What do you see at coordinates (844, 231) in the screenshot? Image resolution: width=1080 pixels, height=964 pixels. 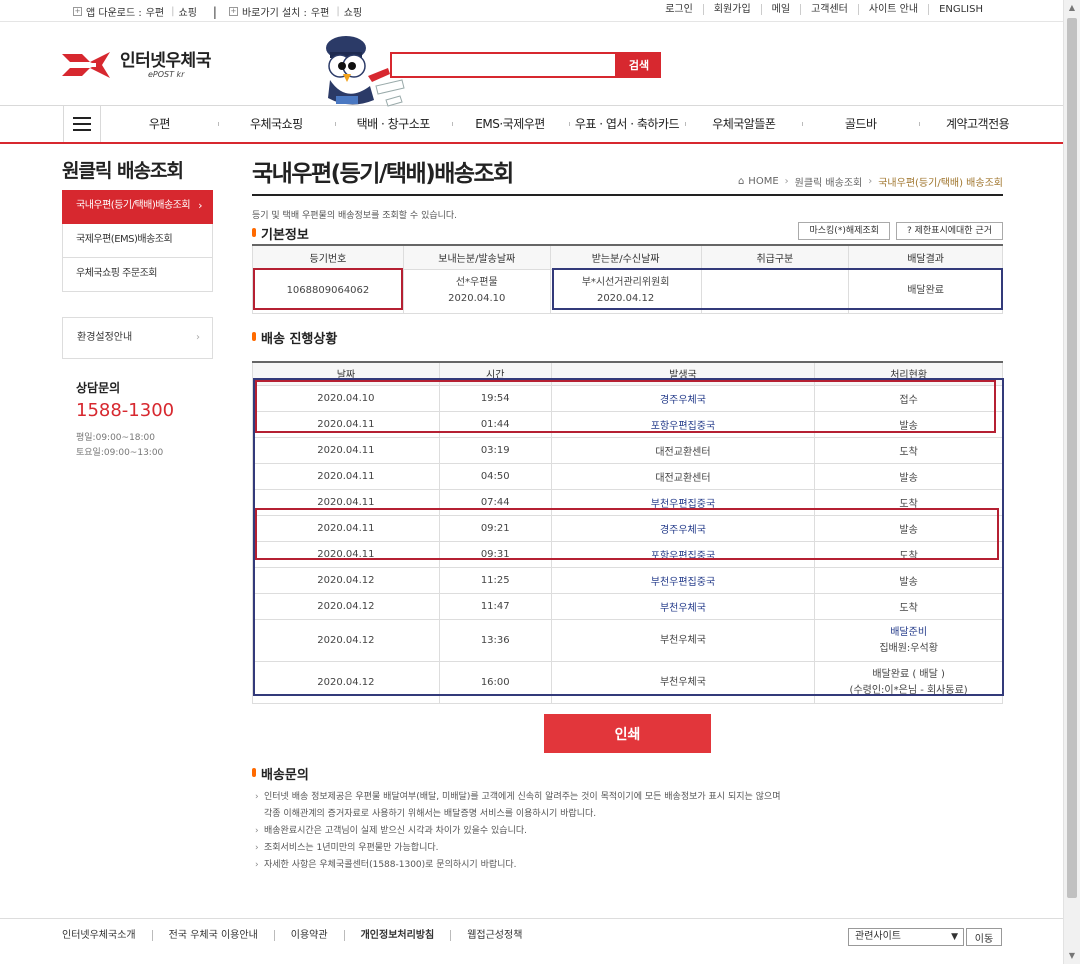 I see `unmask-button: 마스킹(*)해제조회` at bounding box center [844, 231].